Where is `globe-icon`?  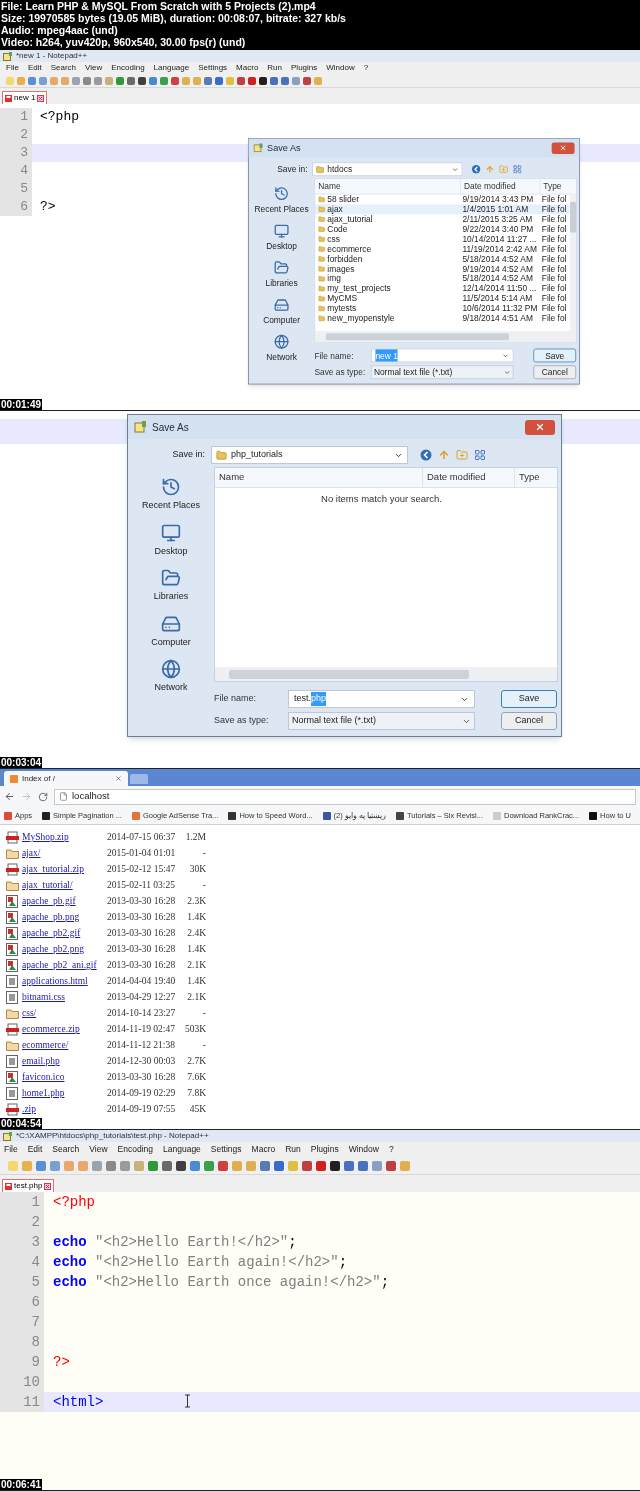 globe-icon is located at coordinates (171, 669).